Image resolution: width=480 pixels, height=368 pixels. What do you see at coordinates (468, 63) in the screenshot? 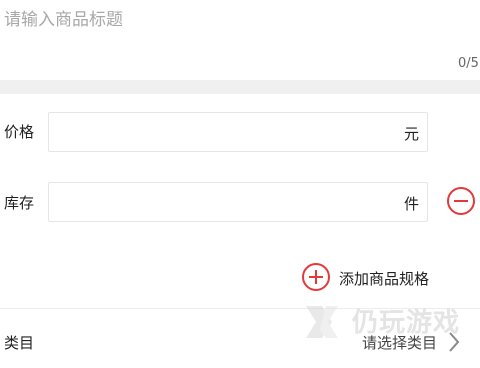
I see `title-char-counter: 0/5` at bounding box center [468, 63].